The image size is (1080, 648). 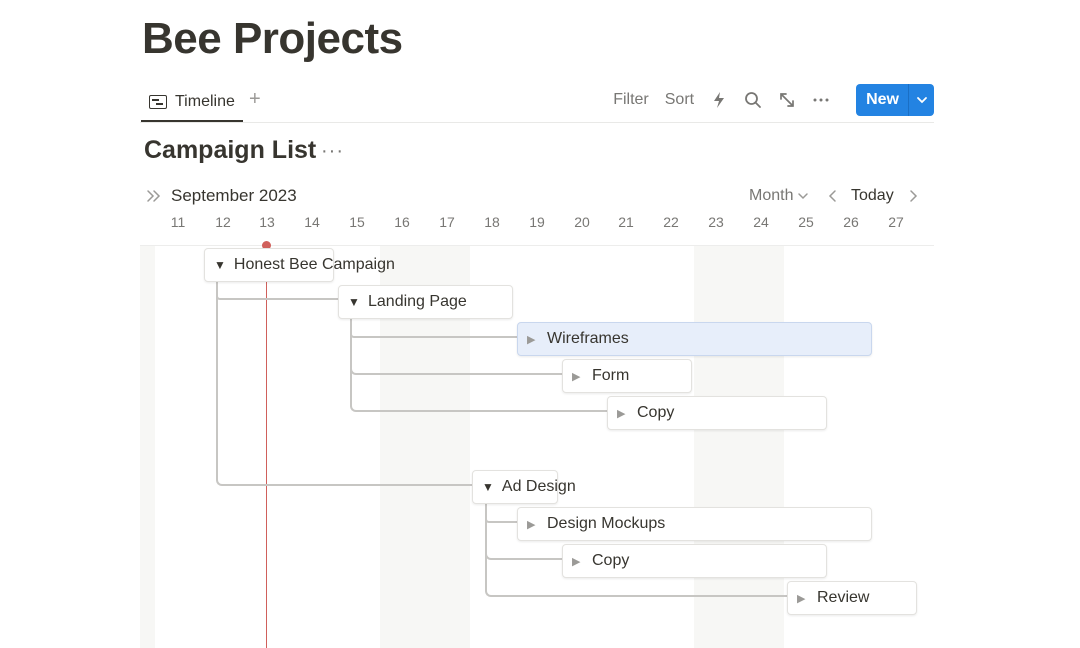 I want to click on search-icon, so click(x=753, y=100).